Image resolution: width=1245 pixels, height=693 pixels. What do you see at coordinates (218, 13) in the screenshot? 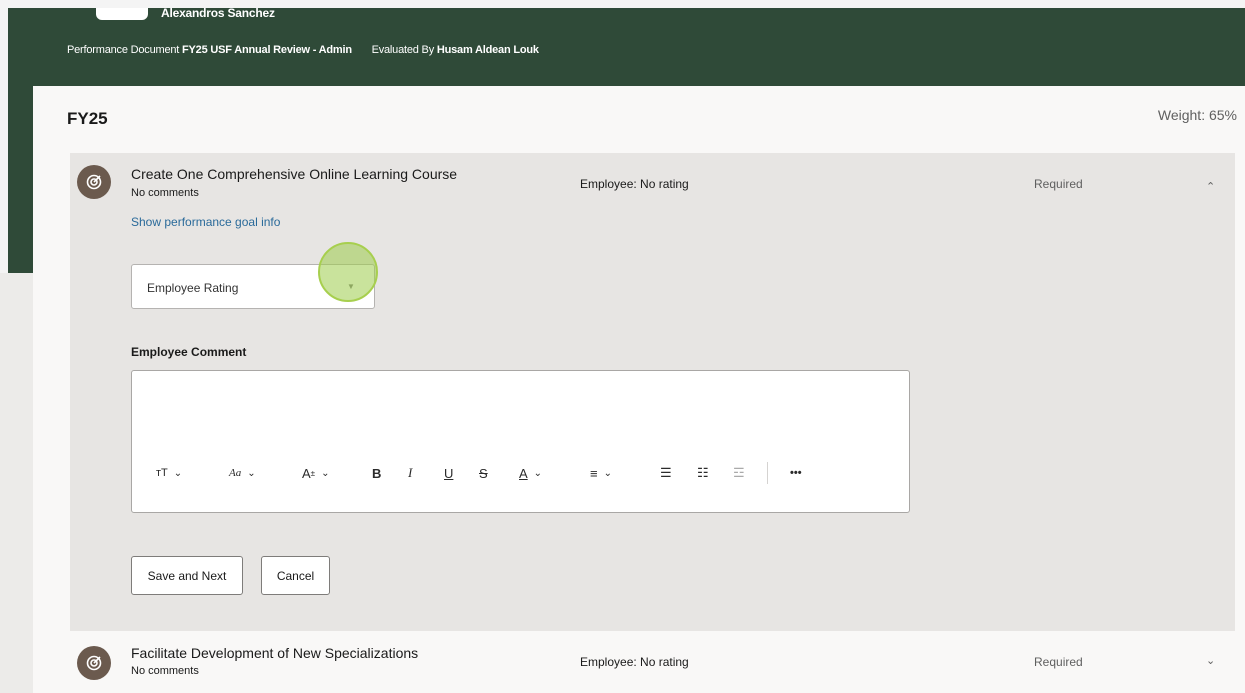
I see `employee-name: Alexandros Sanchez` at bounding box center [218, 13].